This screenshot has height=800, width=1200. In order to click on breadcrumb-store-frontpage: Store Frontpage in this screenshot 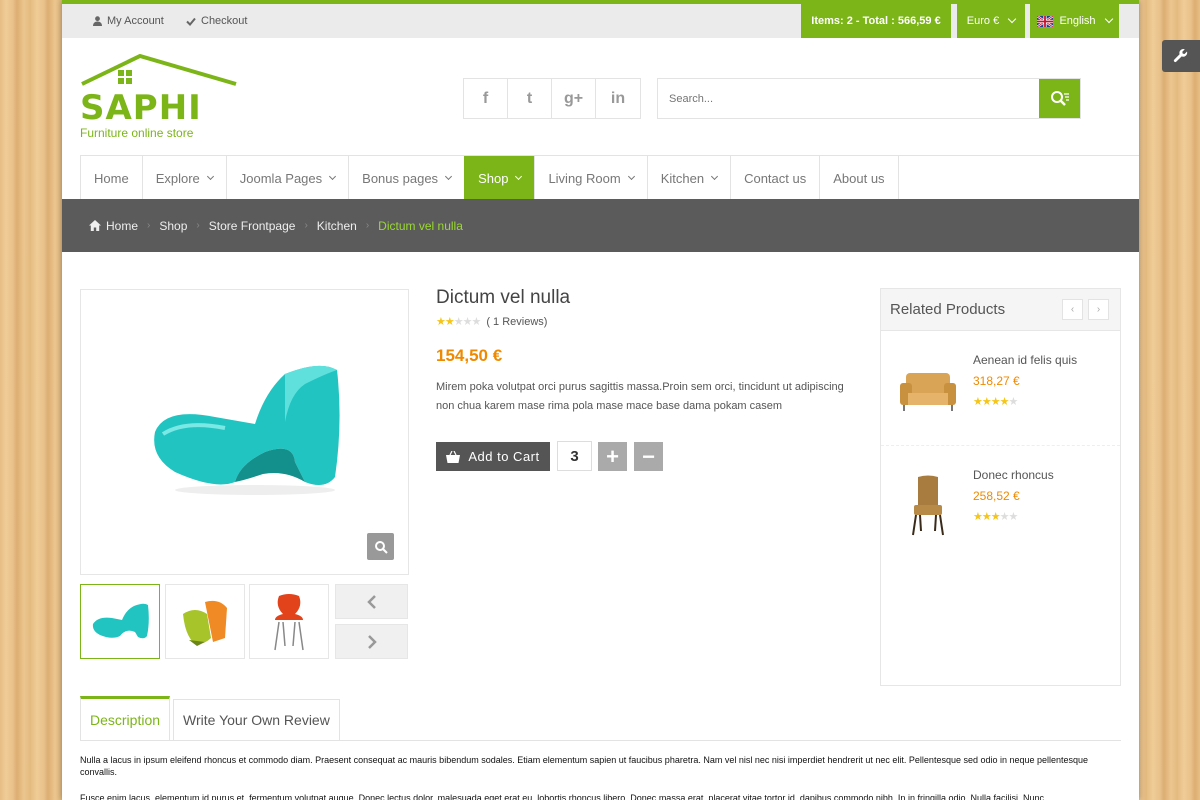, I will do `click(252, 226)`.